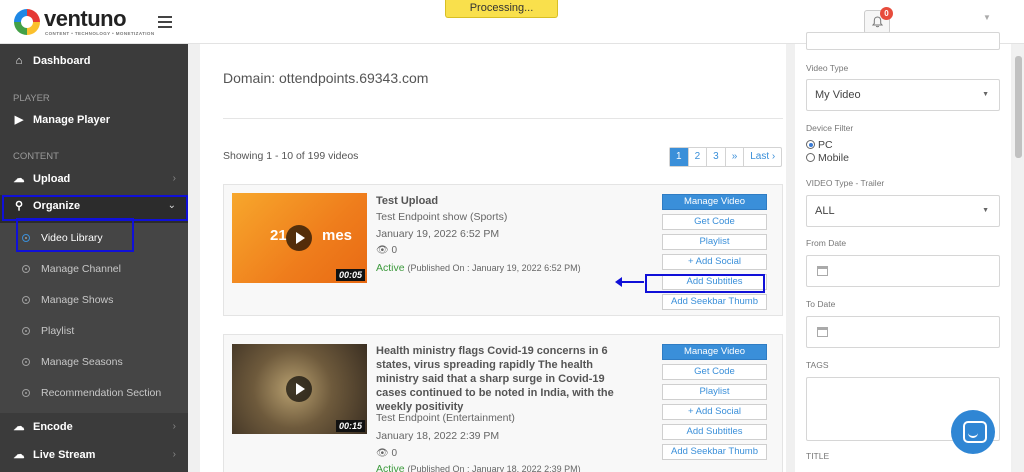 This screenshot has height=472, width=1024. I want to click on cloud-icon: ☁, so click(19, 427).